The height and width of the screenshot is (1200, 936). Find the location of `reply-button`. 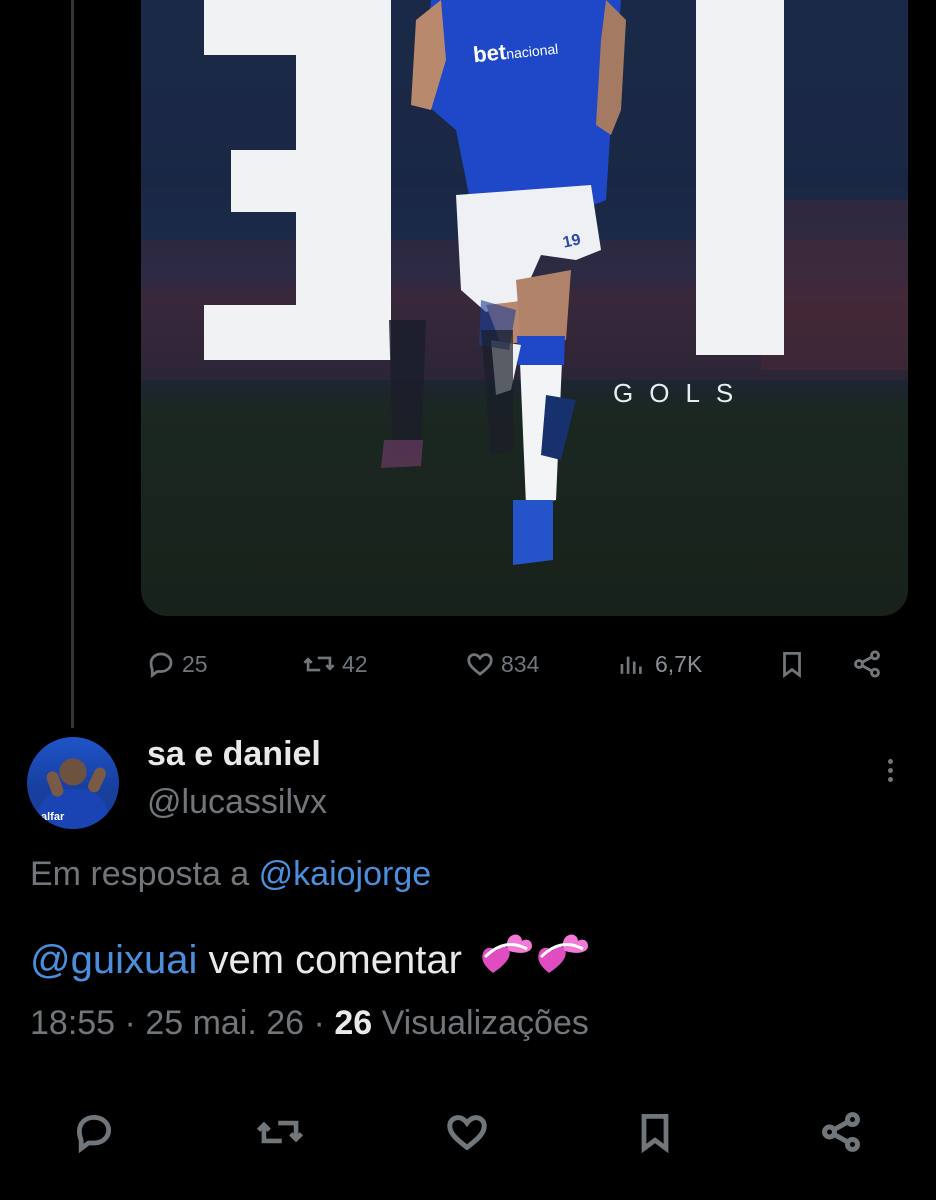

reply-button is located at coordinates (94, 1132).